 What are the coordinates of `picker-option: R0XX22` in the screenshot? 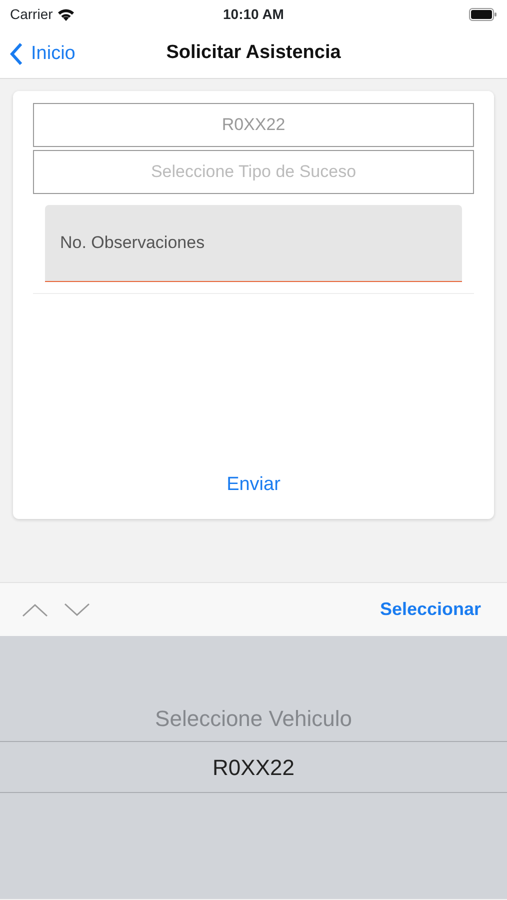 It's located at (253, 767).